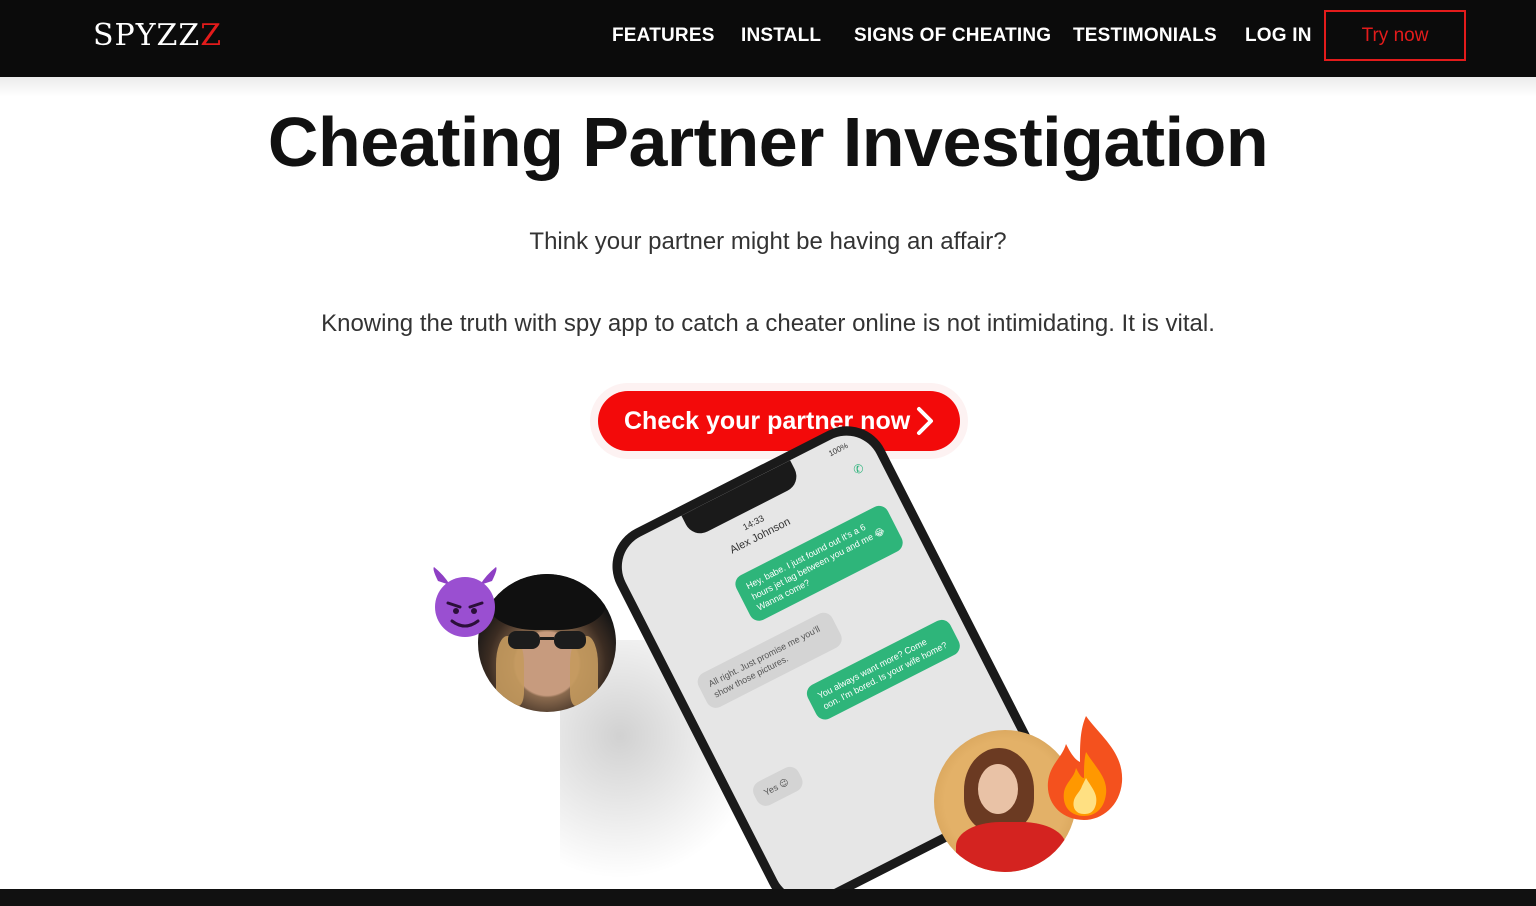 The width and height of the screenshot is (1536, 906). Describe the element at coordinates (1145, 36) in the screenshot. I see `nav-link-testimonials: TESTIMONIALS` at that location.